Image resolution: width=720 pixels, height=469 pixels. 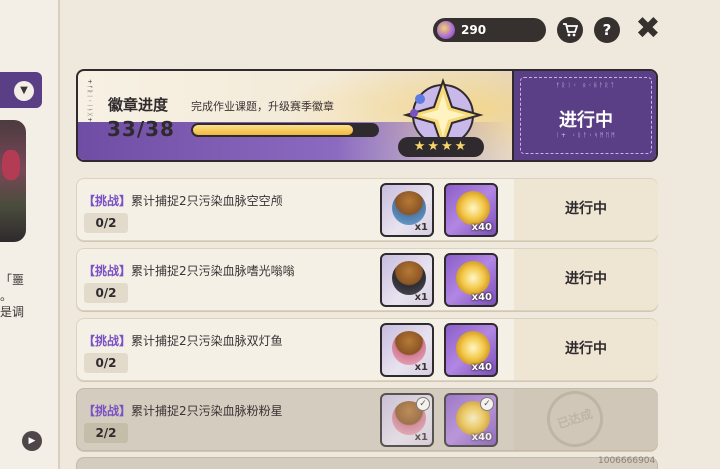 I want to click on status-frame: ᚠᚱᛁᚲ ᛟᚲᚺᚨᚱᛏ 进行中 ᛁ+ ᚲᚱᚨᚲᛋᛗᛖᛗ, so click(x=586, y=115).